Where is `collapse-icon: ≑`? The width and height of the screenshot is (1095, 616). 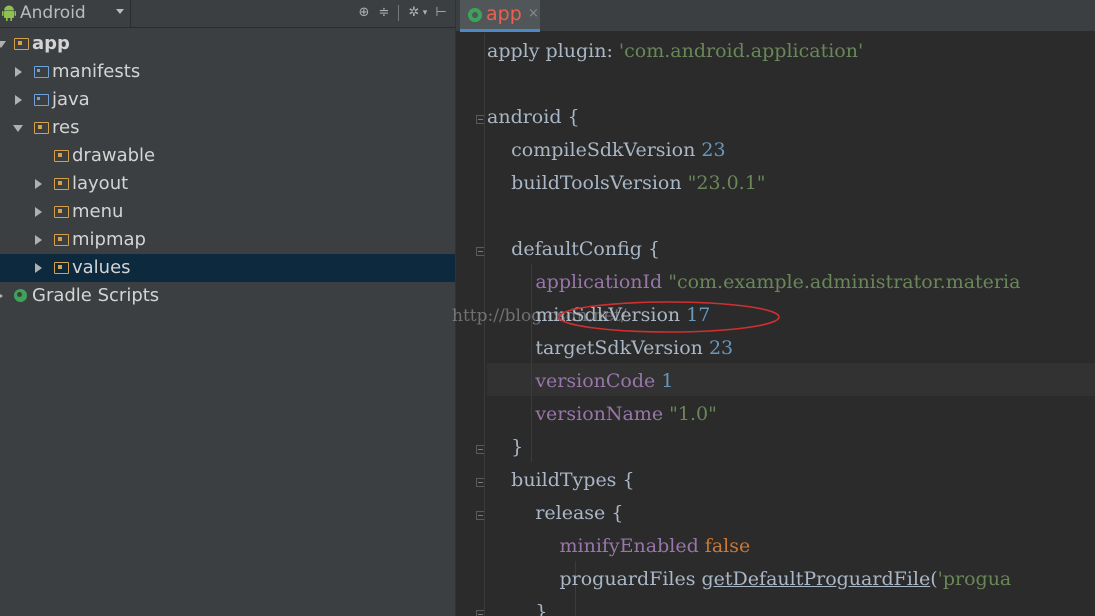 collapse-icon: ≑ is located at coordinates (384, 13).